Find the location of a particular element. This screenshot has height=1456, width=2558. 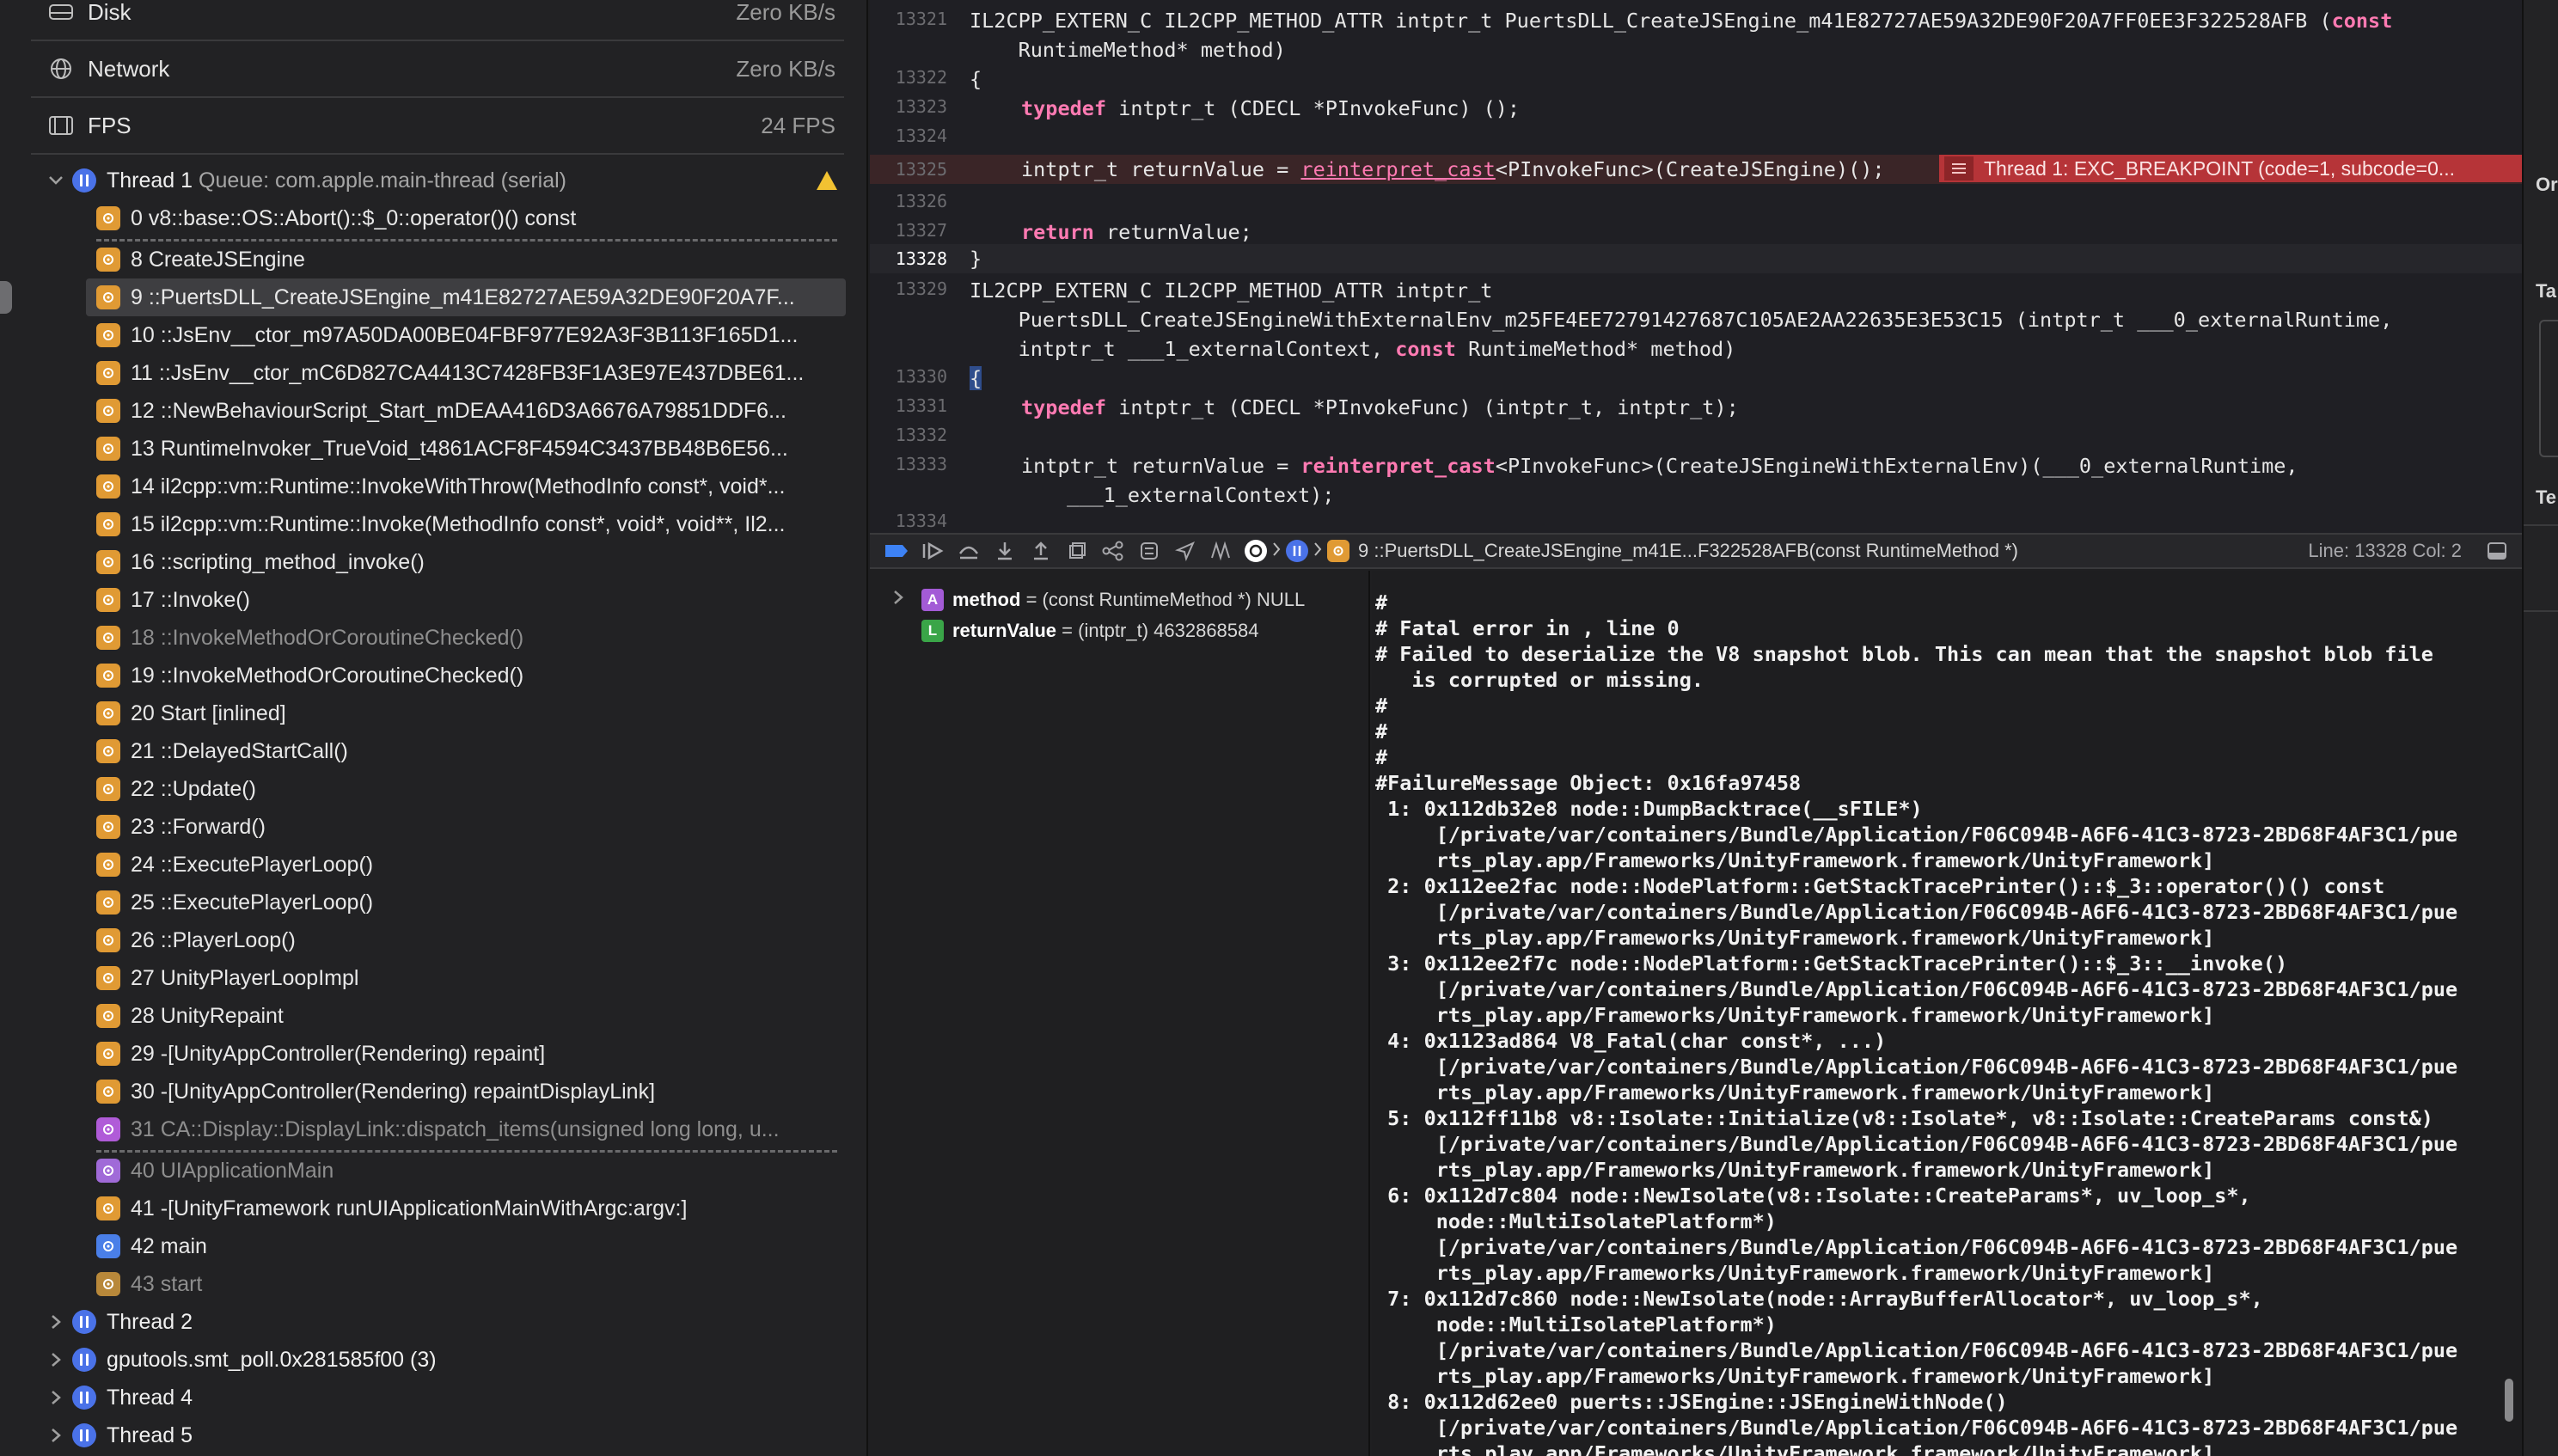

chevron-down-icon is located at coordinates (56, 181).